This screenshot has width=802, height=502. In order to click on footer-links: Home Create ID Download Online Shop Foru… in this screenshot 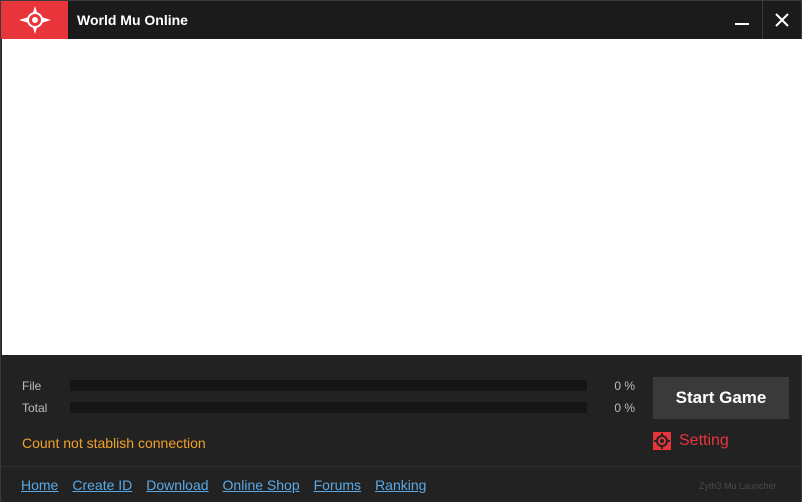, I will do `click(223, 485)`.